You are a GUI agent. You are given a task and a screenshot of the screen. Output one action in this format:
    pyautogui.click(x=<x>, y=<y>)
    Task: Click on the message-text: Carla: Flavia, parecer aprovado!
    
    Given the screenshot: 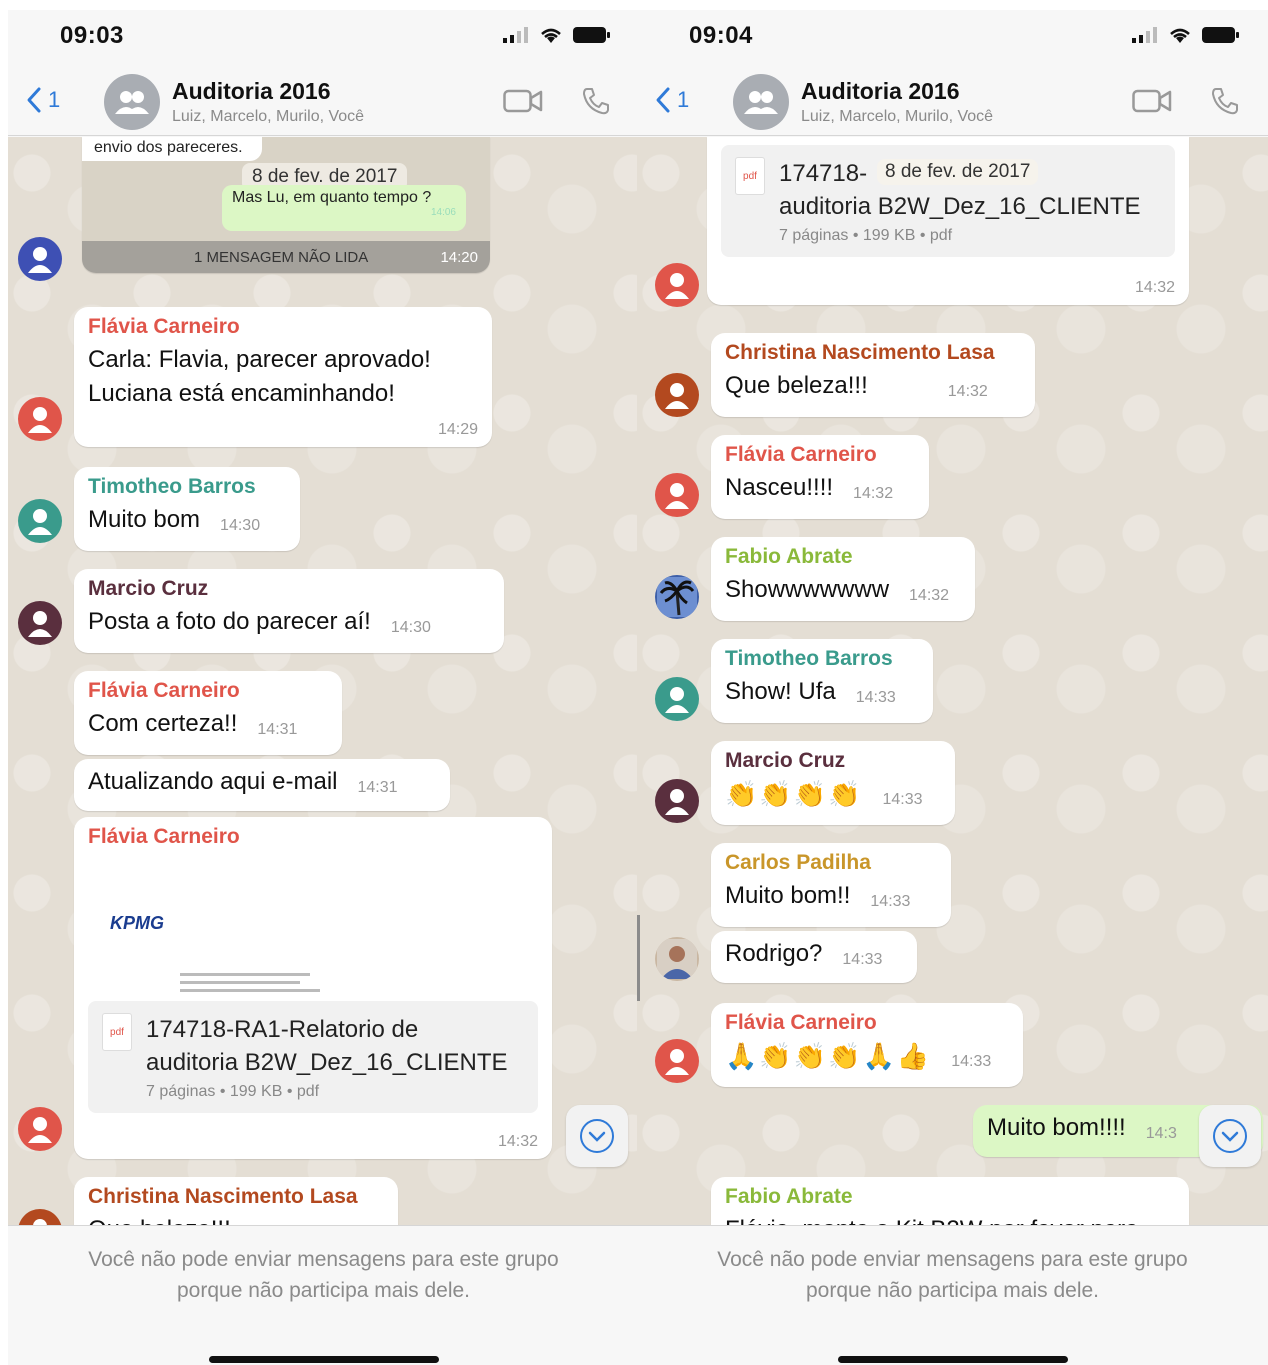 What is the action you would take?
    pyautogui.click(x=259, y=359)
    